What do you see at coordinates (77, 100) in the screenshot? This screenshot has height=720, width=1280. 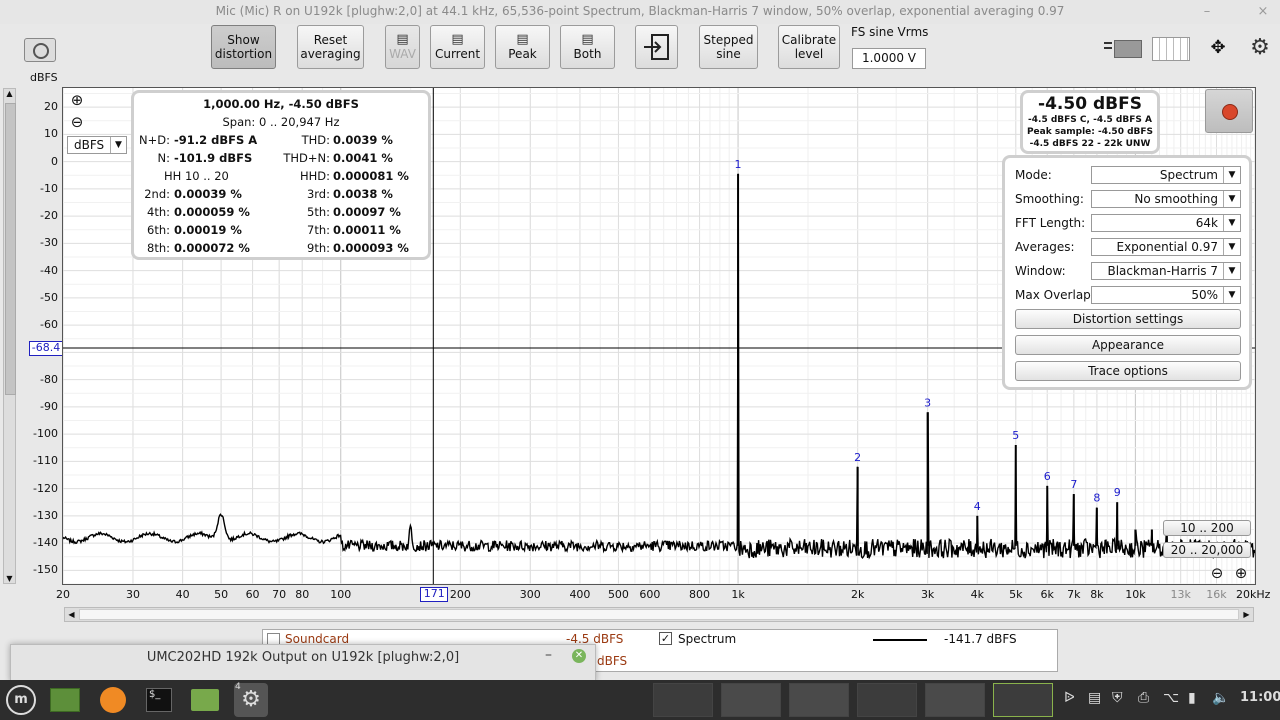 I see `zoom-in-icon: ⊕` at bounding box center [77, 100].